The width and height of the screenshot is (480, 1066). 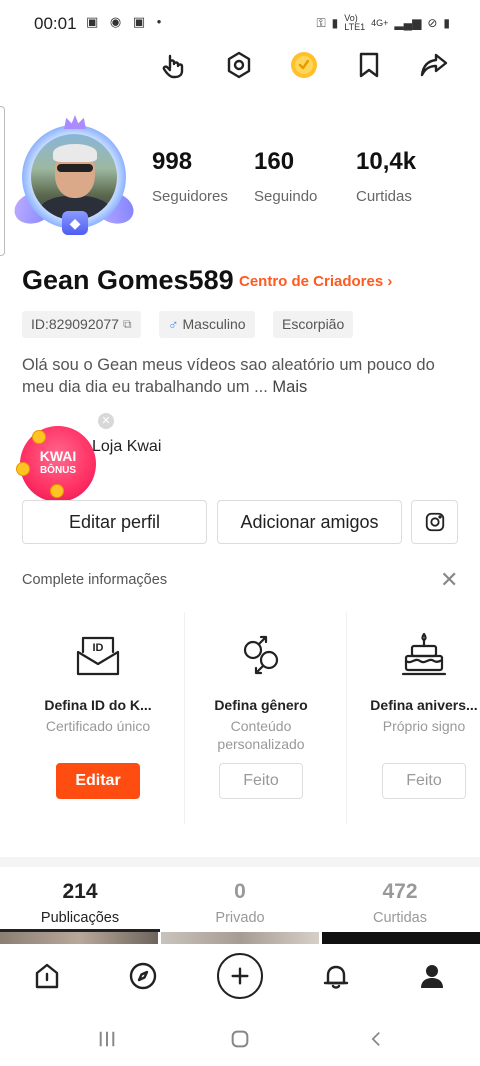 I want to click on card-title: Defina gênero, so click(x=261, y=705).